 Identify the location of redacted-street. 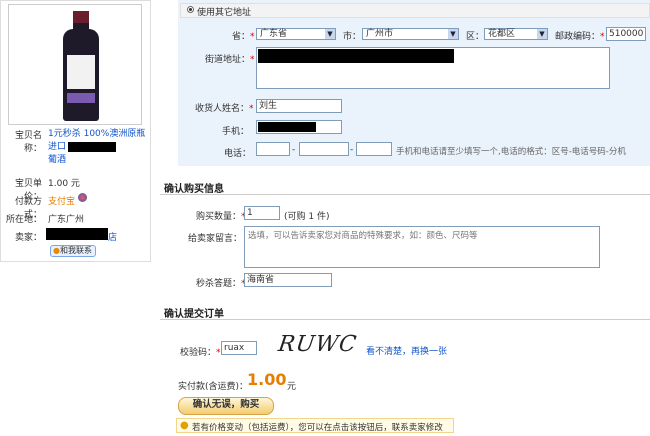
(356, 56).